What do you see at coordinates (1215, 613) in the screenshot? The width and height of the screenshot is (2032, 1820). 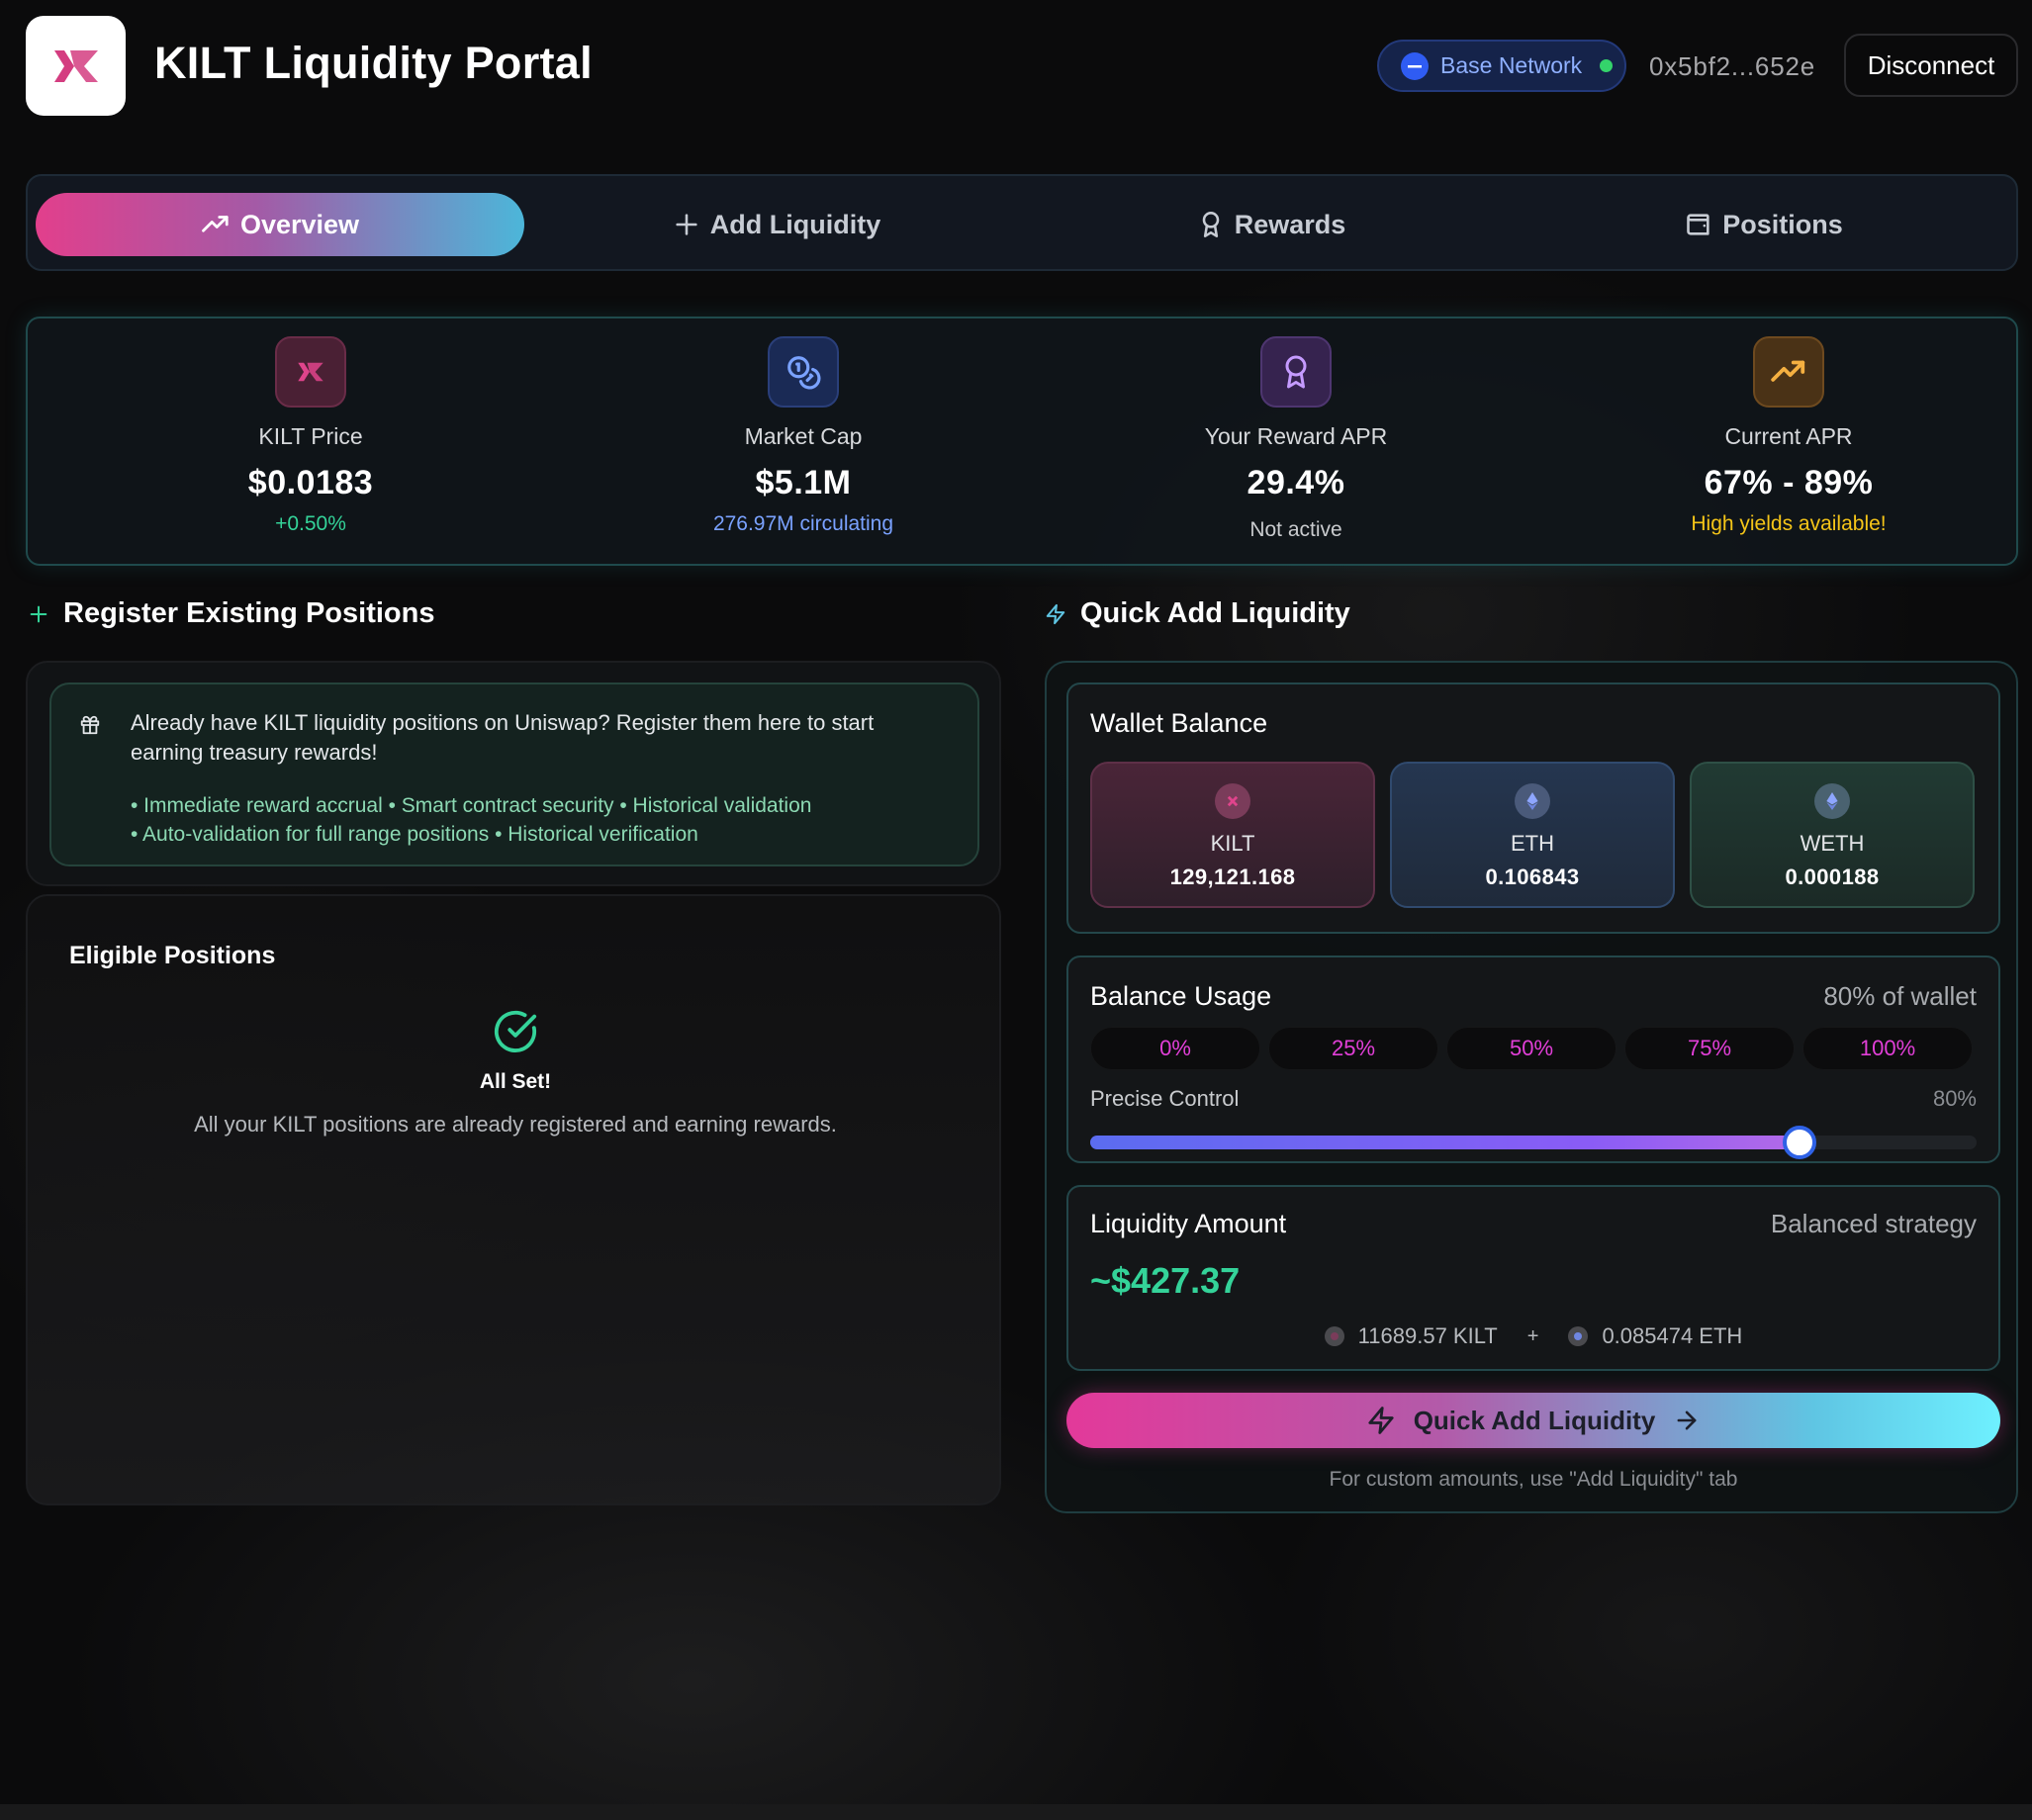 I see `heading-text: Quick Add Liquidity` at bounding box center [1215, 613].